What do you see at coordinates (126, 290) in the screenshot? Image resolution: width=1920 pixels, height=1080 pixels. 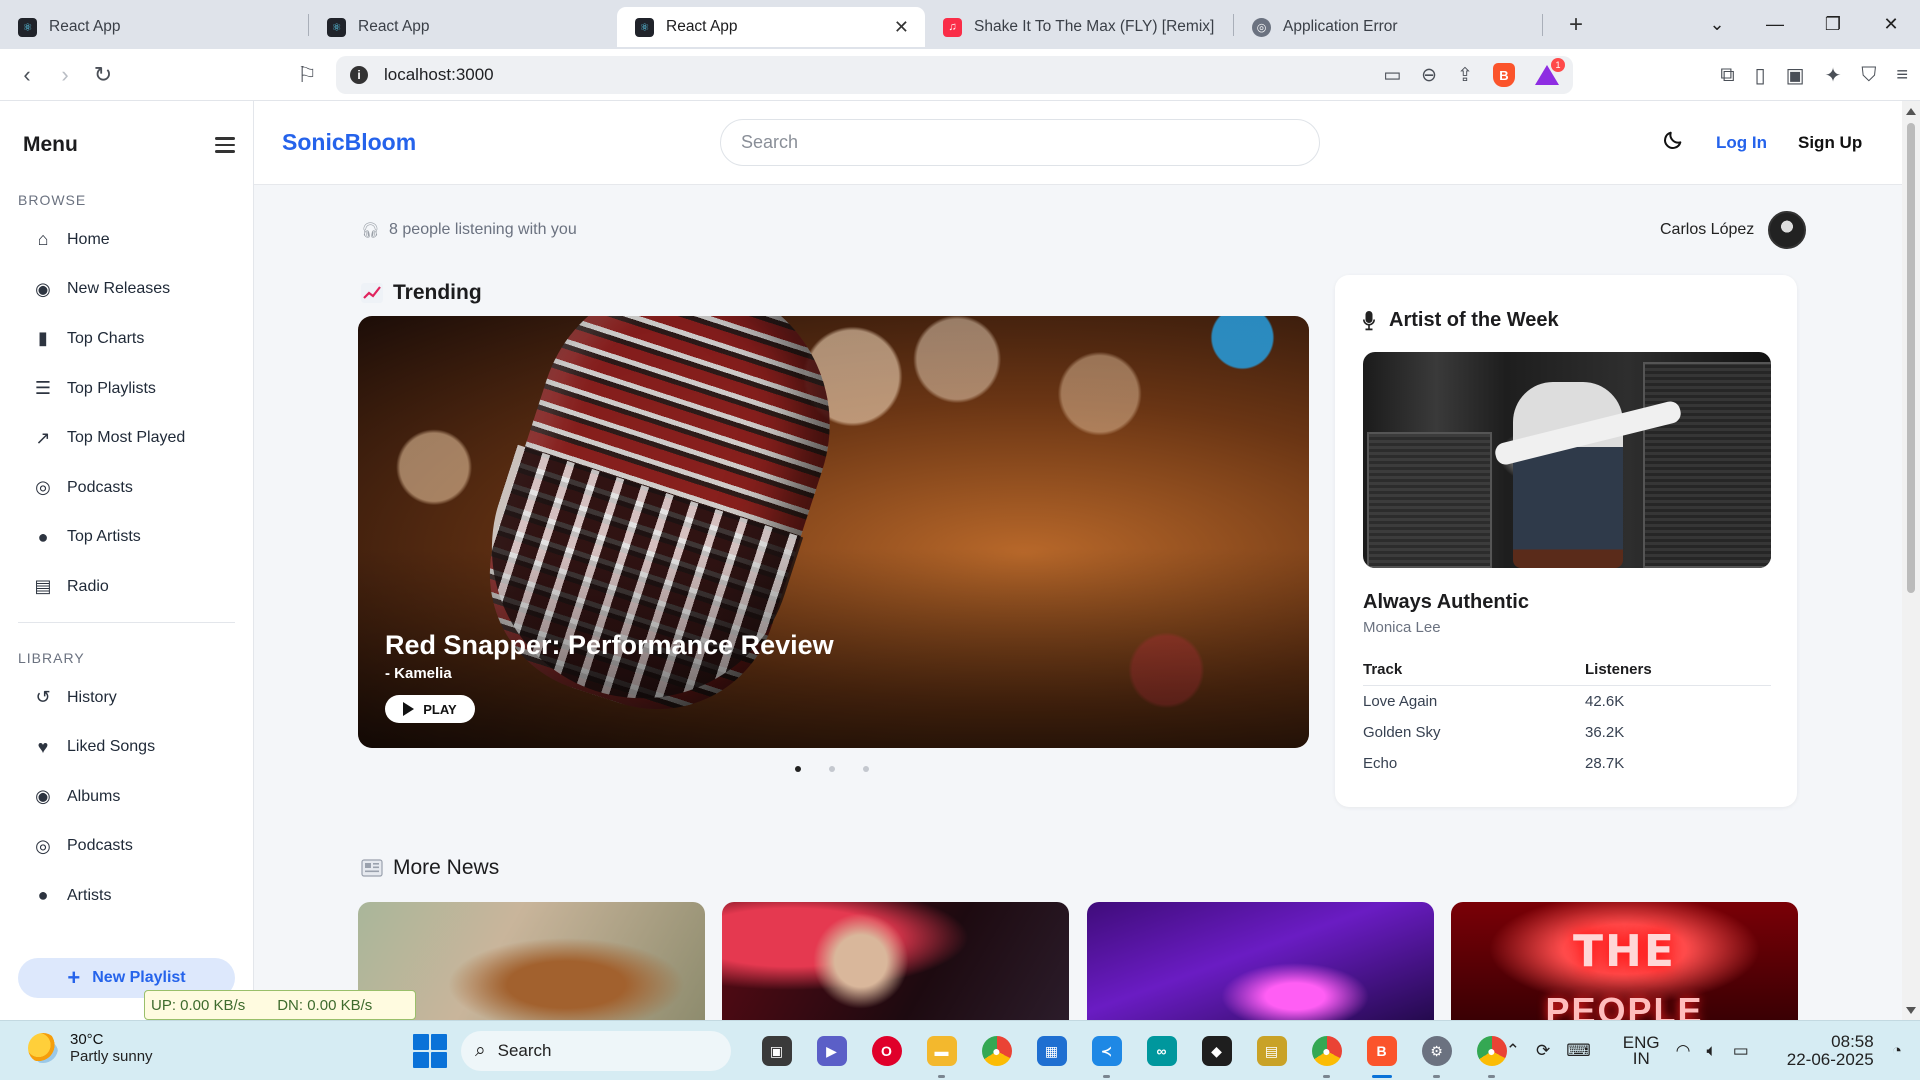 I see `sidebar-item-new-releases: ◉ New Releases` at bounding box center [126, 290].